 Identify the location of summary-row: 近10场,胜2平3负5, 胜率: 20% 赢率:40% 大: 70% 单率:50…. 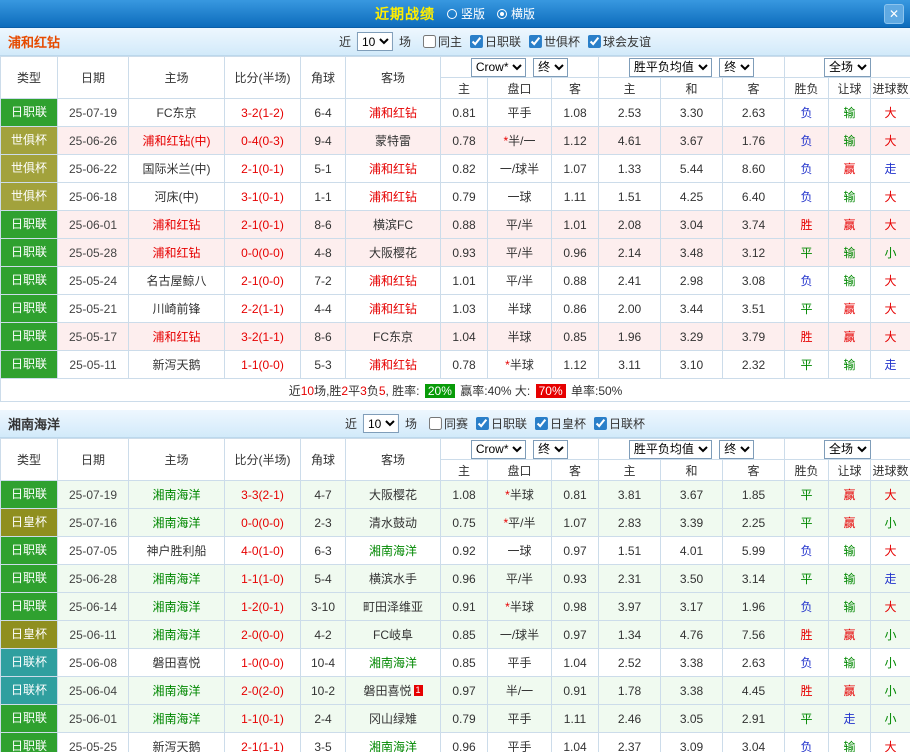
(455, 390).